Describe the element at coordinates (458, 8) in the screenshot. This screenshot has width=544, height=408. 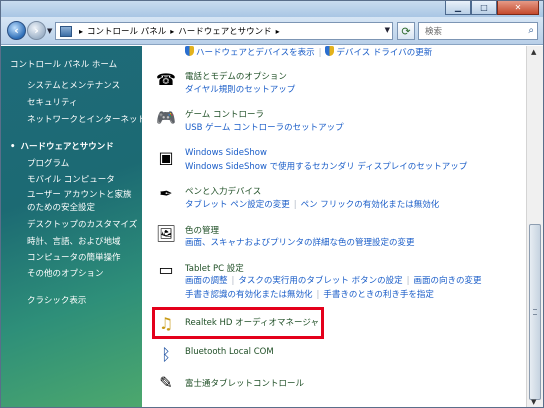
I see `minimize-button: ▁` at that location.